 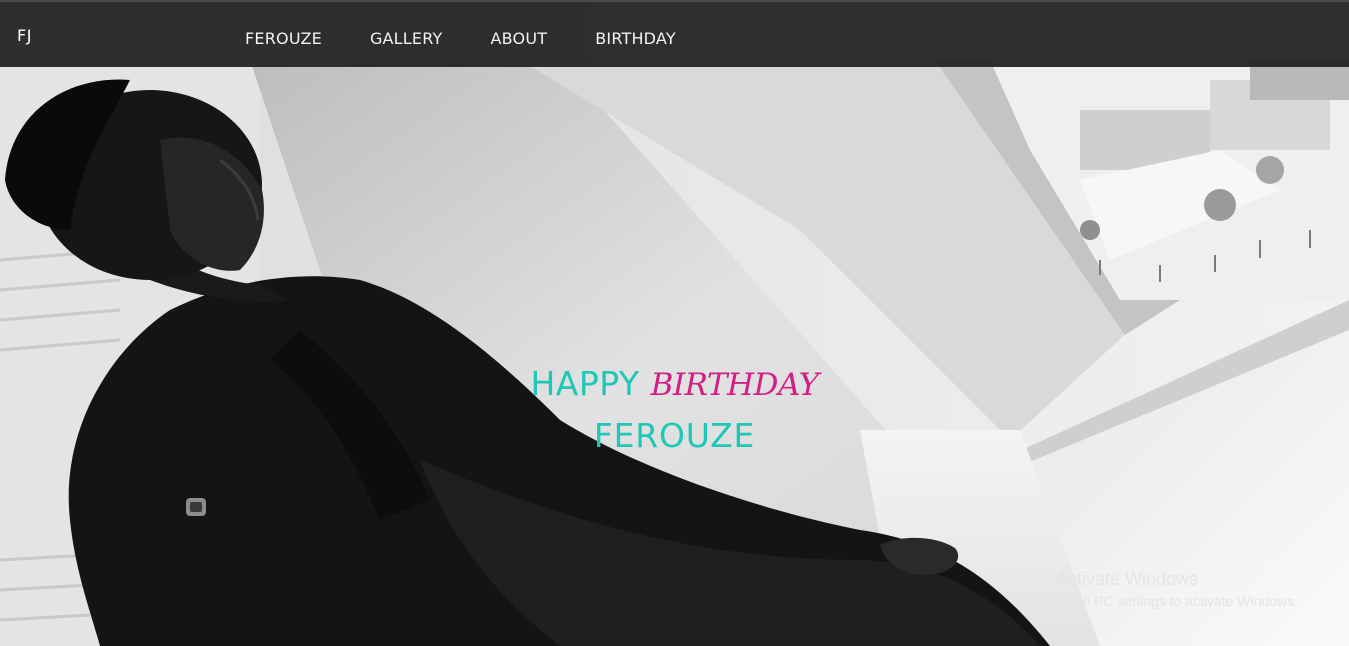 I want to click on top-navbar: FJ FEROUZE GALLERY ABOUT BIRTHDAY, so click(x=674, y=33).